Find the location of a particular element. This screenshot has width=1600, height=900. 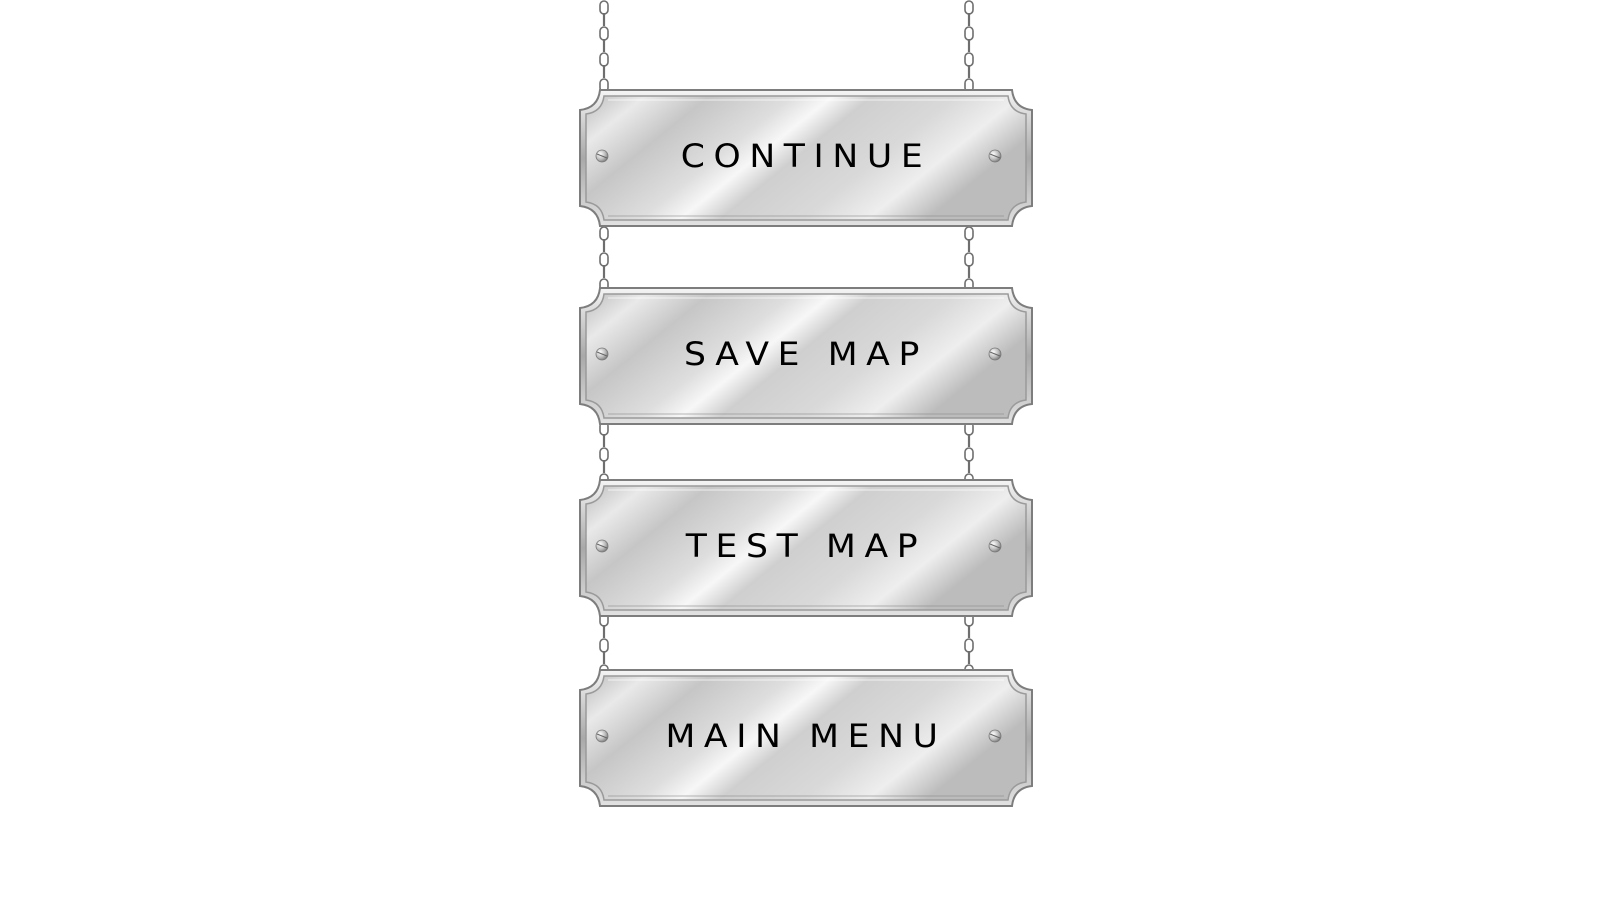

menu-item-label: CONTINUE is located at coordinates (806, 156).